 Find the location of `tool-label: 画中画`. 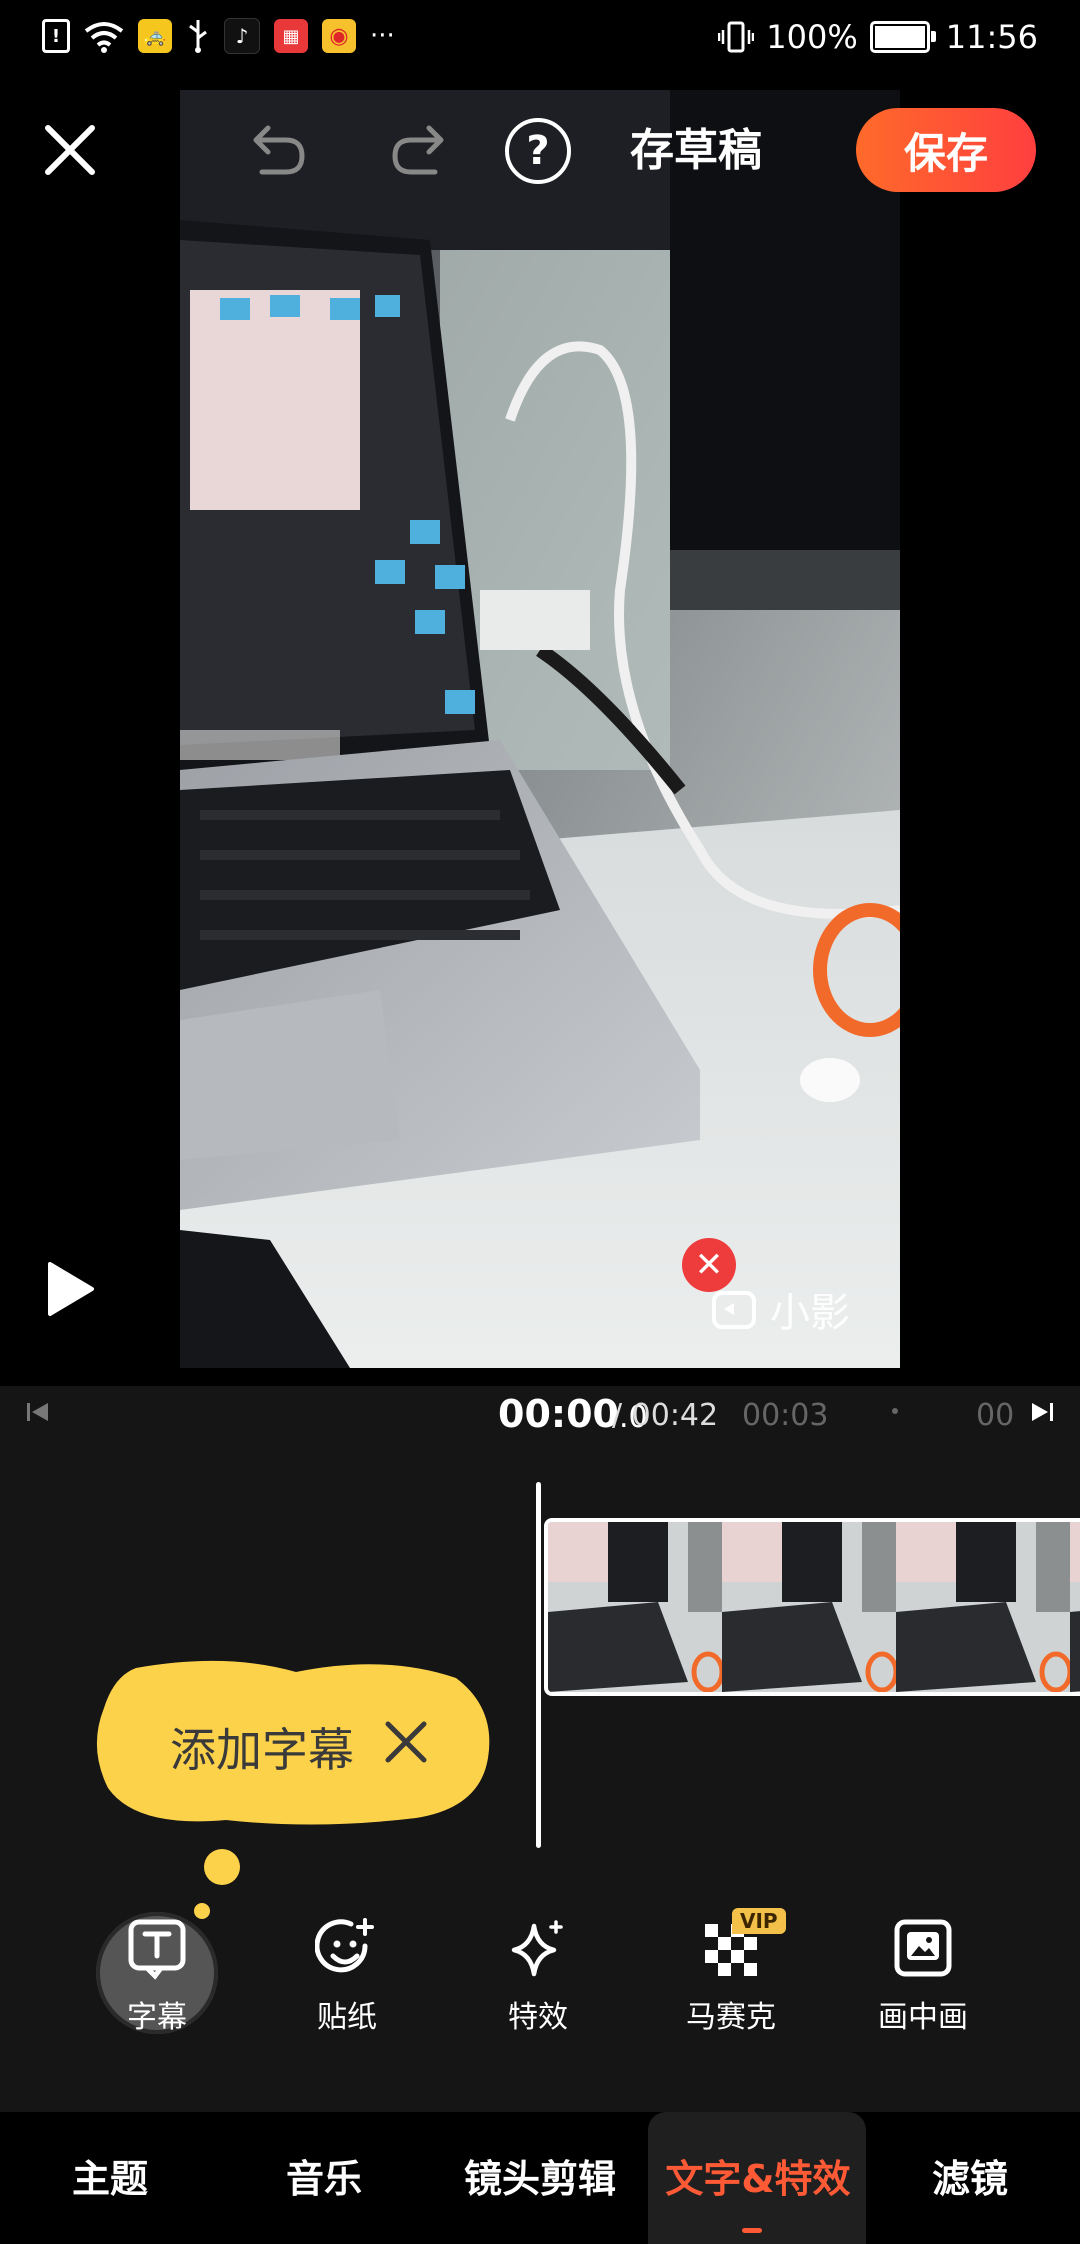

tool-label: 画中画 is located at coordinates (923, 2017).